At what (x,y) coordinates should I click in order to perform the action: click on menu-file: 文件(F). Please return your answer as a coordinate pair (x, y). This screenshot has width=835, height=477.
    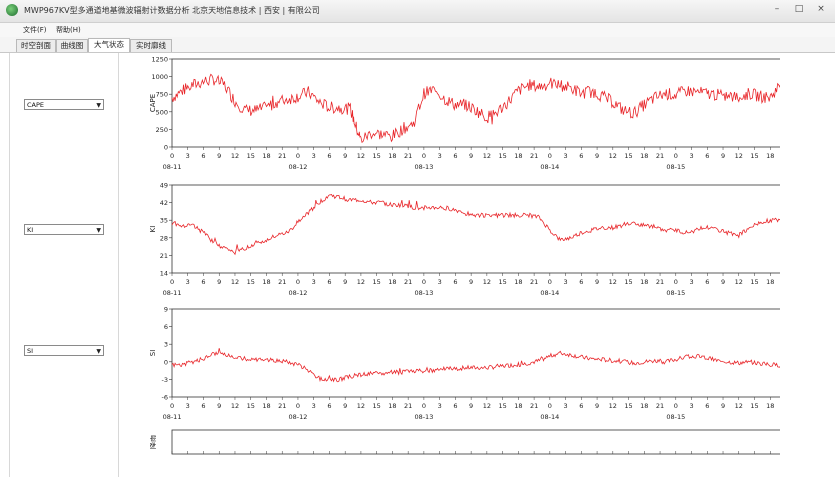
    Looking at the image, I should click on (35, 30).